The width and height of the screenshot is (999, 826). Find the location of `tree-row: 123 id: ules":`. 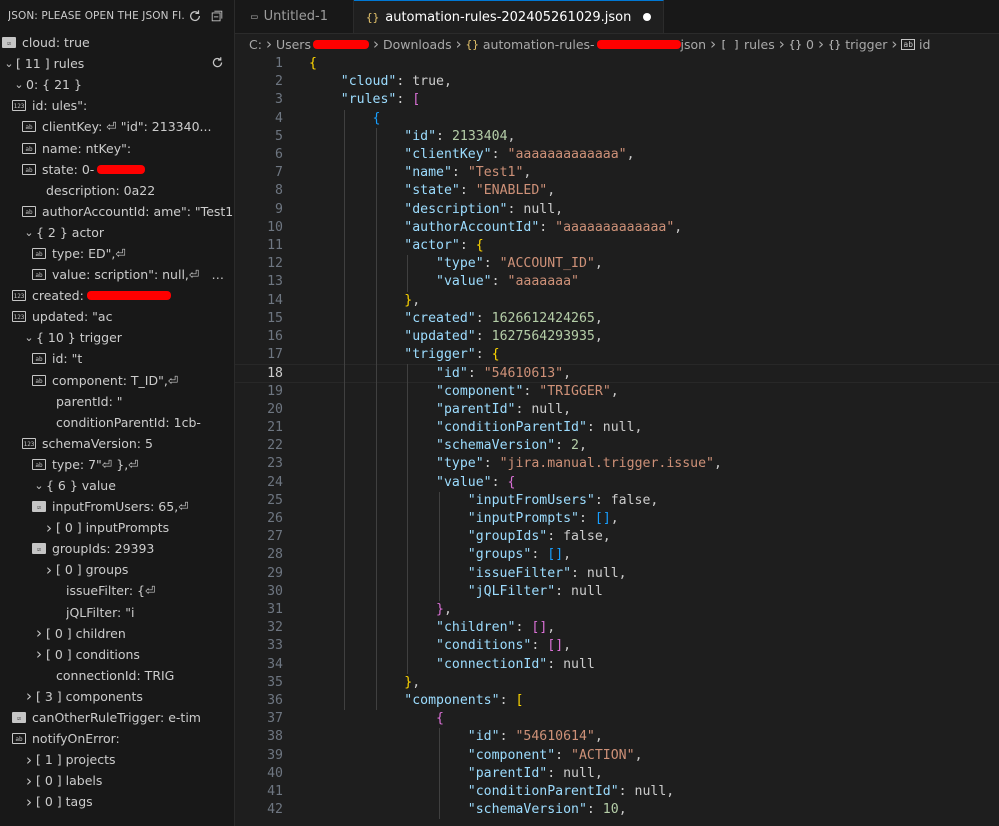

tree-row: 123 id: ules": is located at coordinates (117, 105).